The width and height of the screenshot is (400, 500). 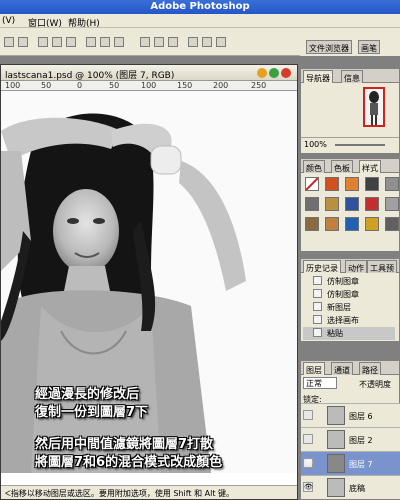 I want to click on history-panel: 历史记录 动作 工具预 仿制图章 仿制图章 新图层 选择画布 粘贴, so click(x=350, y=300).